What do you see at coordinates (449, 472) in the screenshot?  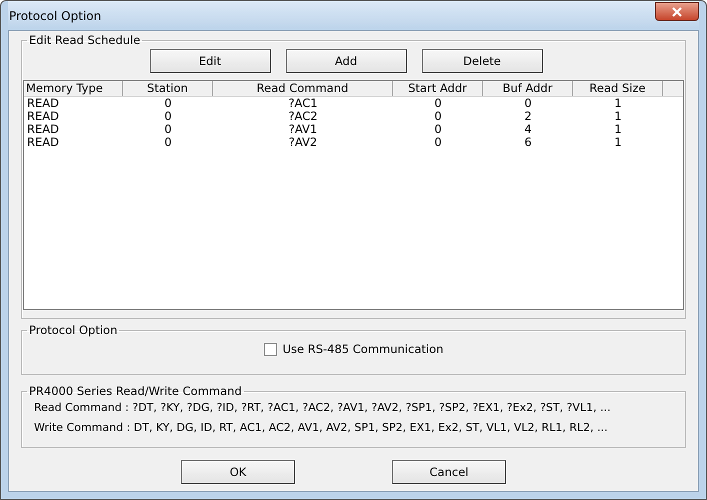 I see `dialog-button: Cancel` at bounding box center [449, 472].